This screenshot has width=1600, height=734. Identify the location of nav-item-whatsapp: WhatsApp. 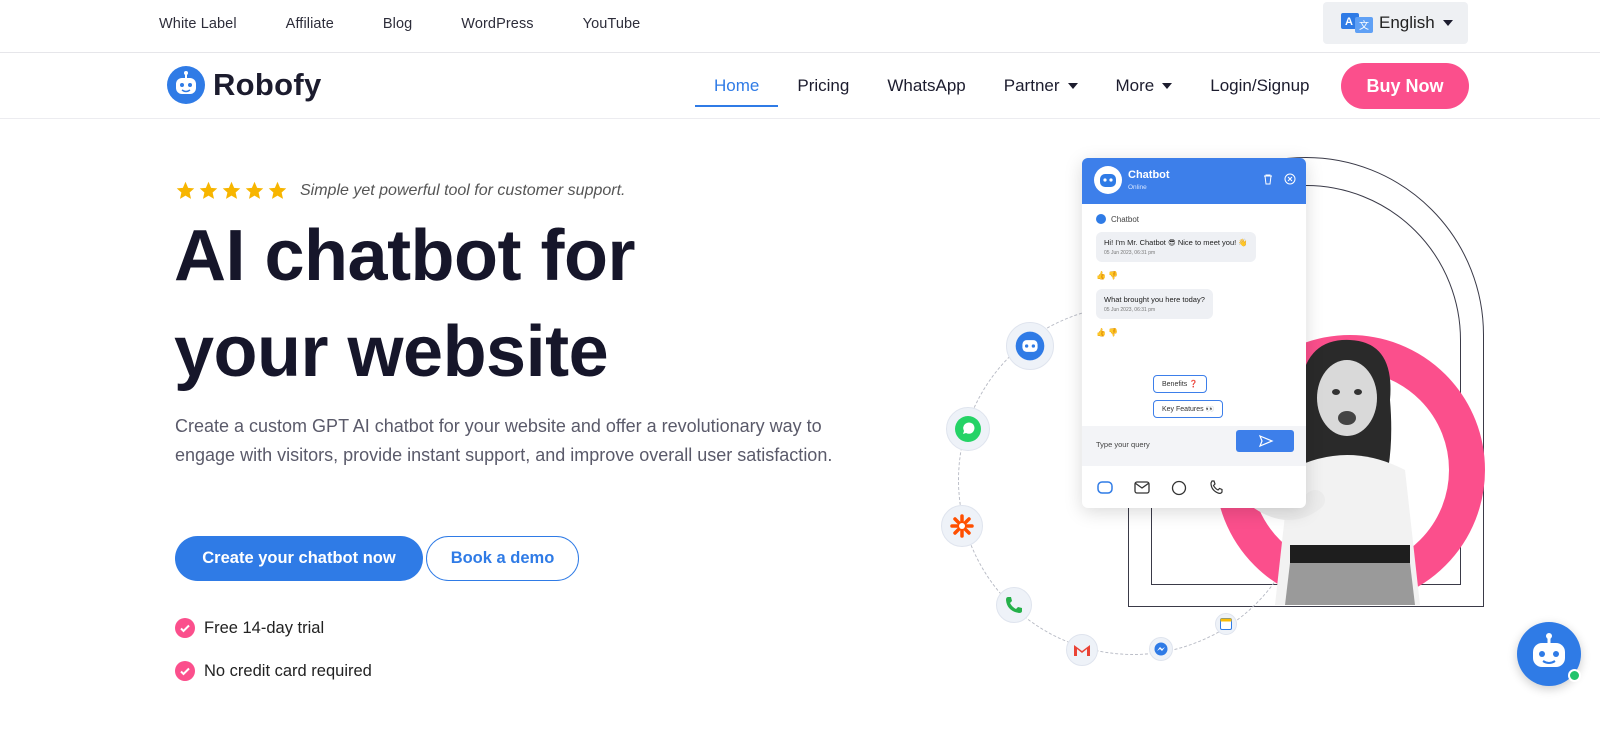
(926, 86).